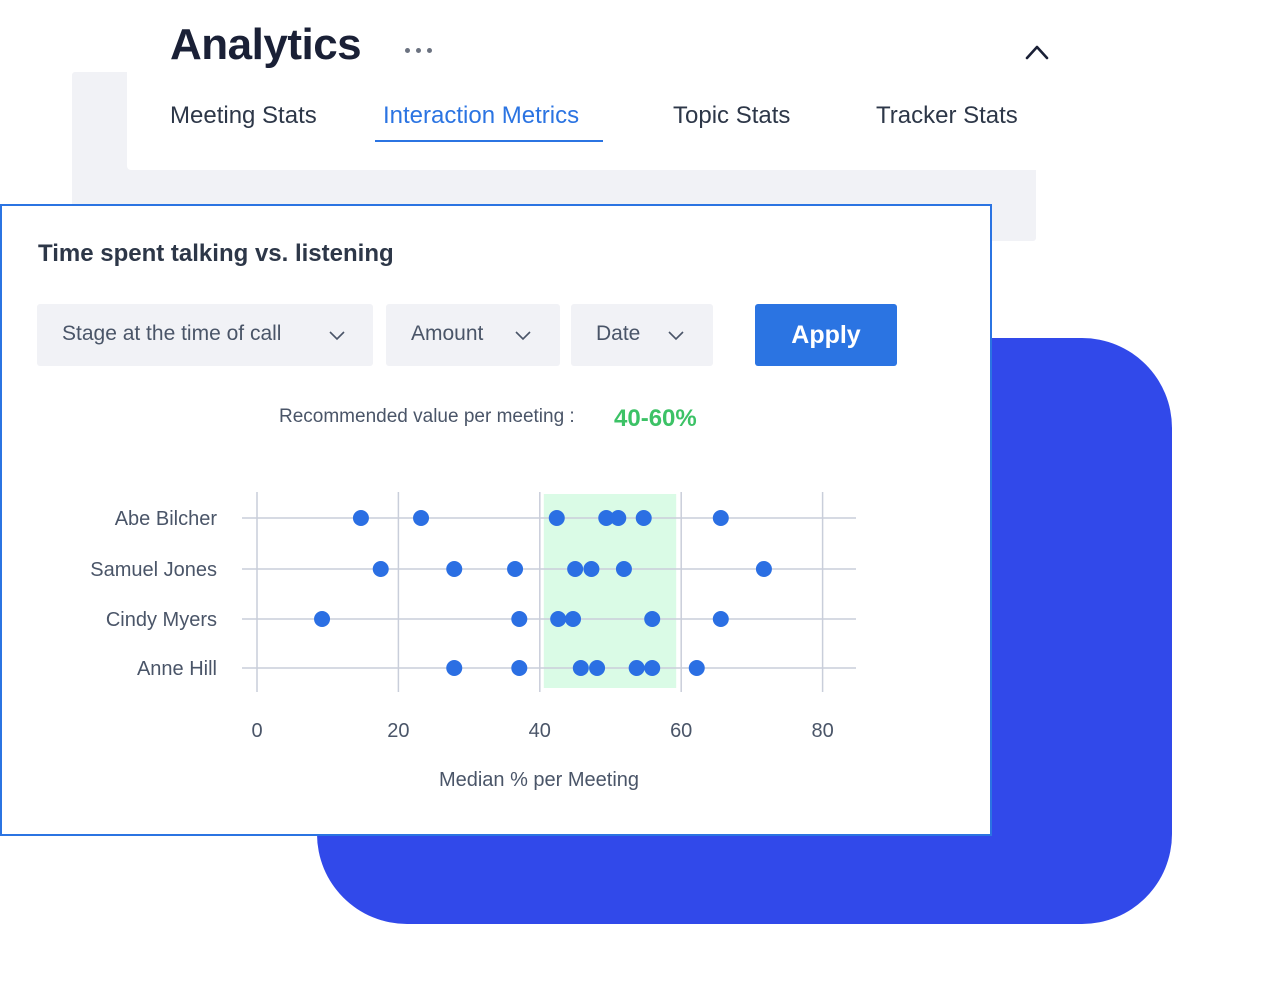  I want to click on y-tick-label: Anne Hill, so click(177, 669).